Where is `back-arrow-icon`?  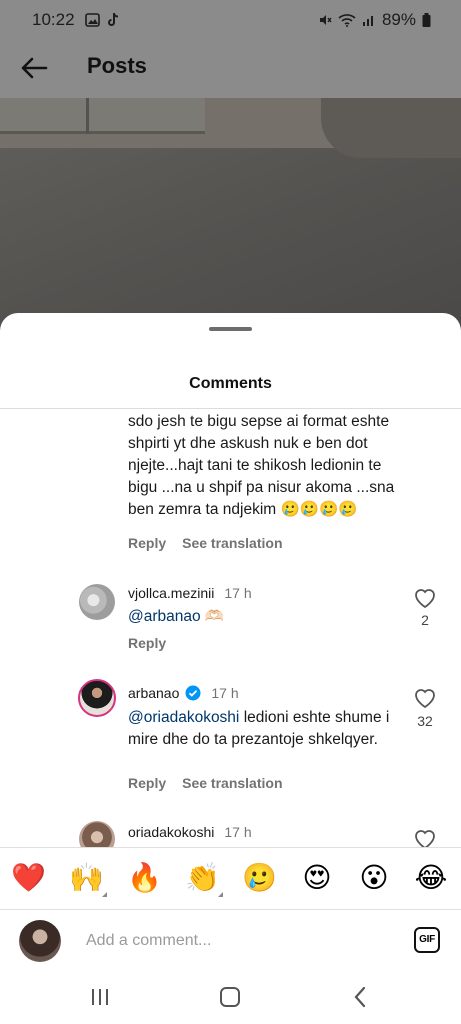 back-arrow-icon is located at coordinates (34, 68).